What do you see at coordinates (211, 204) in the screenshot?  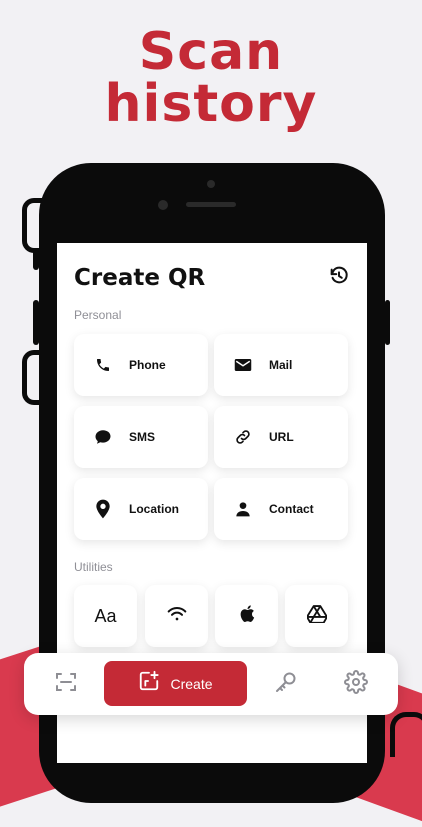 I see `speaker` at bounding box center [211, 204].